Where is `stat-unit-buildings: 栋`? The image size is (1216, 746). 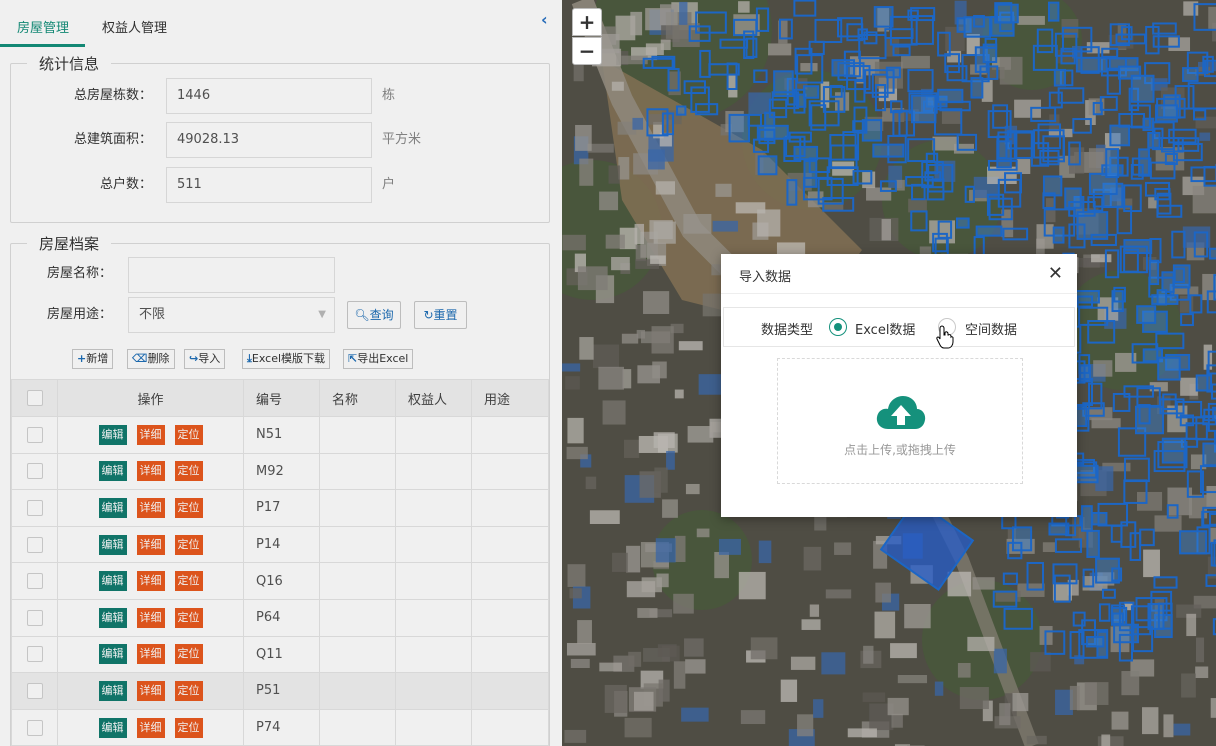 stat-unit-buildings: 栋 is located at coordinates (389, 95).